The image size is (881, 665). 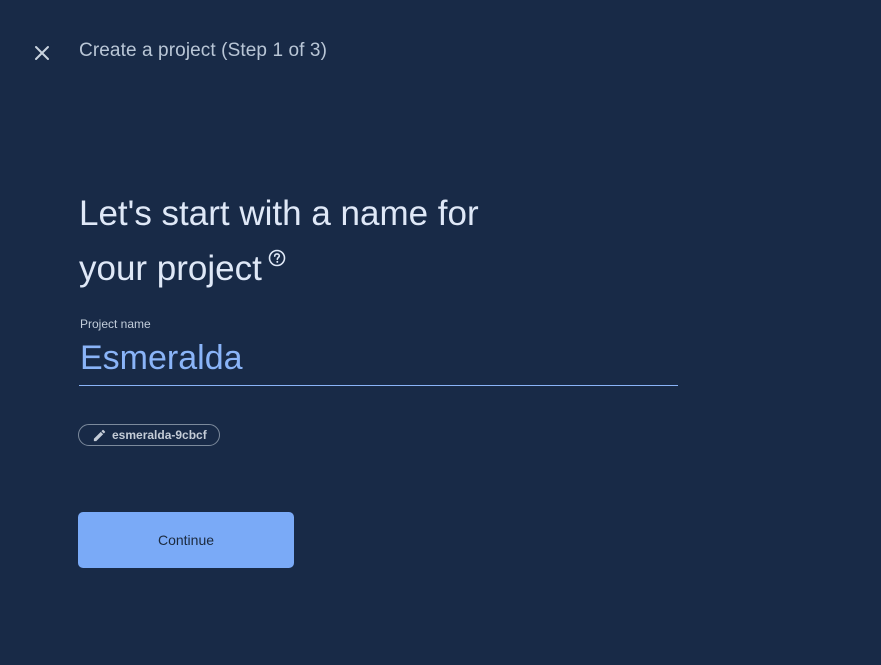 I want to click on close-button, so click(x=42, y=53).